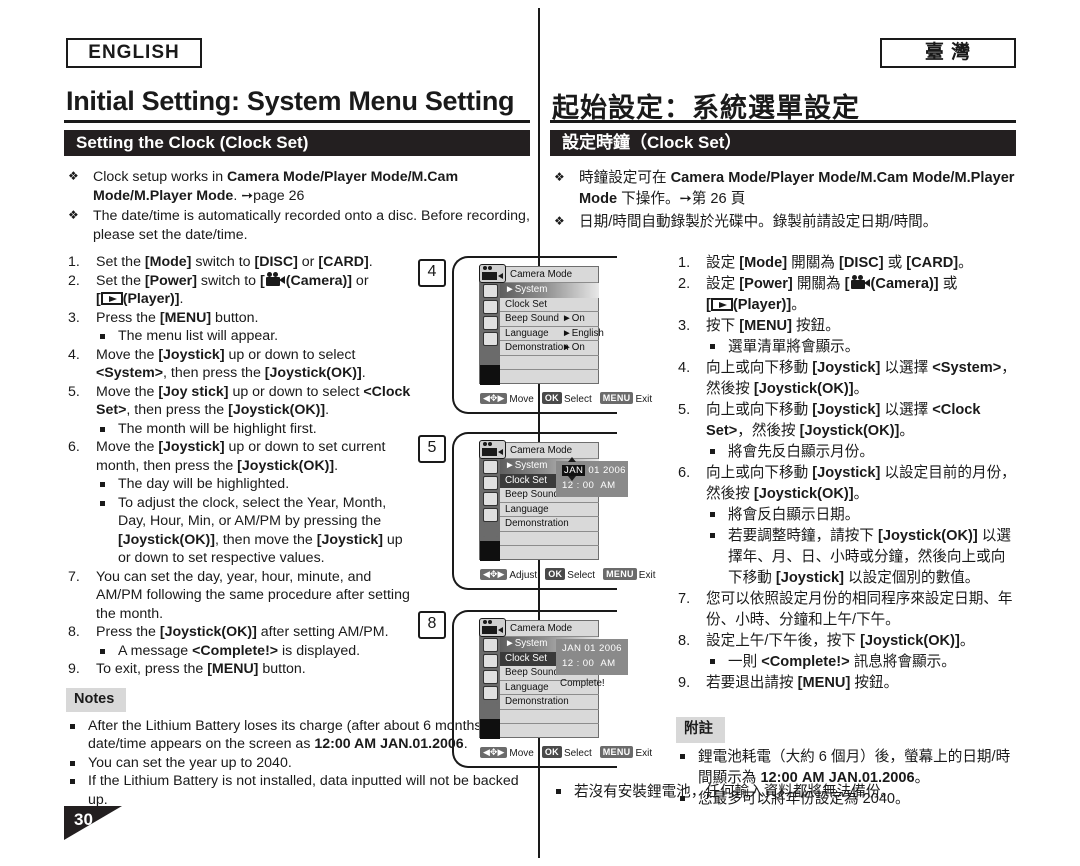  What do you see at coordinates (862, 662) in the screenshot?
I see `step-8-note-chinese: 一則 <Complete!> 訊息將會顯示。` at bounding box center [862, 662].